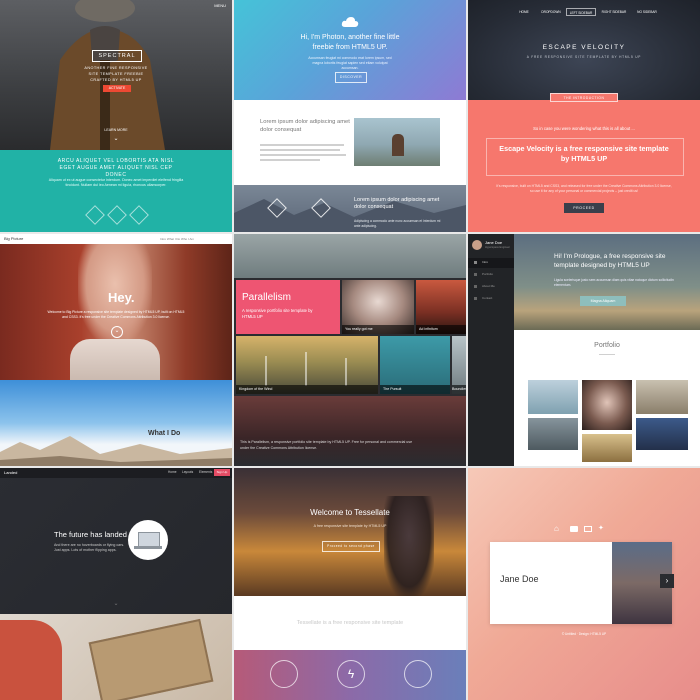 This screenshot has width=700, height=700. I want to click on nav-layouts: Layouts, so click(187, 472).